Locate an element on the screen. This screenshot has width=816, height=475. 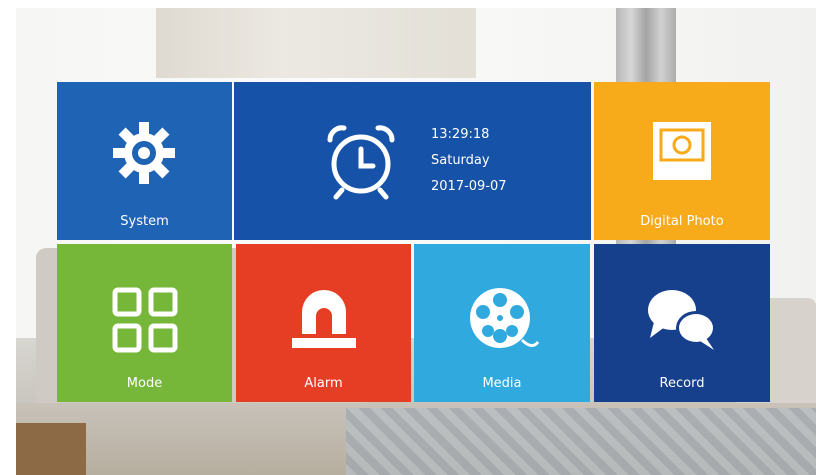
system-tile: System is located at coordinates (144, 161).